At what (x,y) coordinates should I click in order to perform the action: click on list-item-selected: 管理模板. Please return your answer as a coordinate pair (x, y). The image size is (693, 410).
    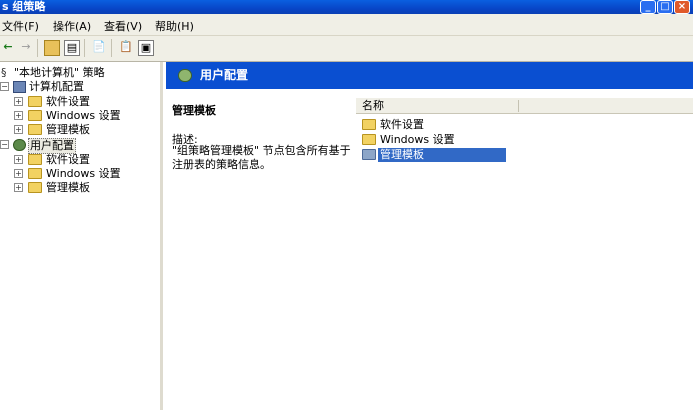
    Looking at the image, I should click on (437, 155).